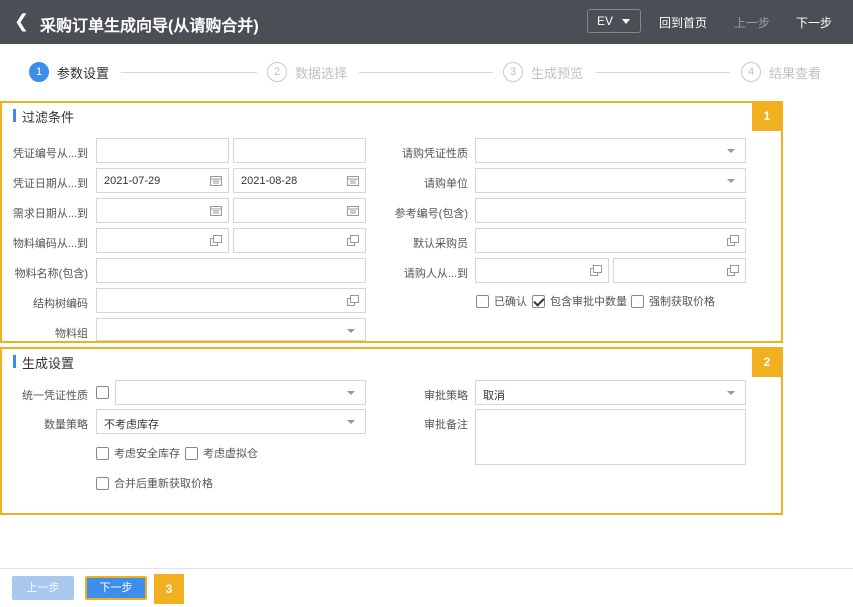 The height and width of the screenshot is (607, 853). I want to click on demand-date-label: 需求日期从...到, so click(50, 214).